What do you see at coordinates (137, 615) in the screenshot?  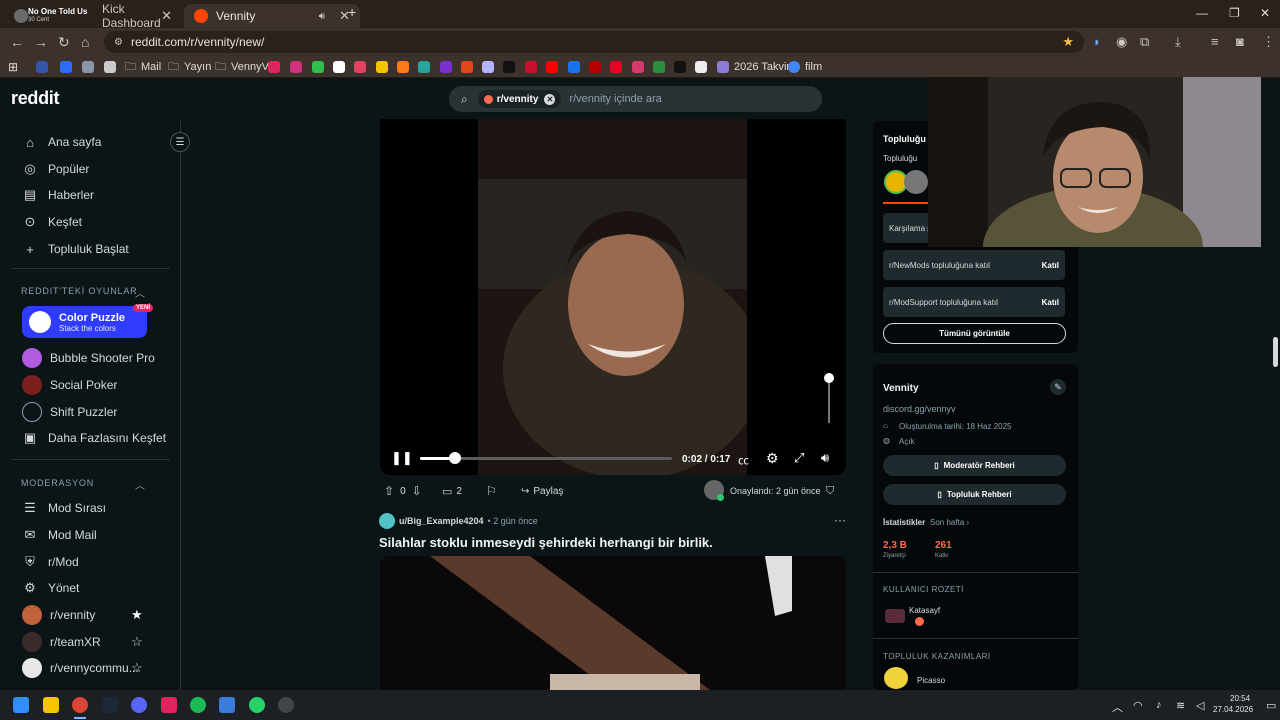 I see `favorite-star-icon: ★` at bounding box center [137, 615].